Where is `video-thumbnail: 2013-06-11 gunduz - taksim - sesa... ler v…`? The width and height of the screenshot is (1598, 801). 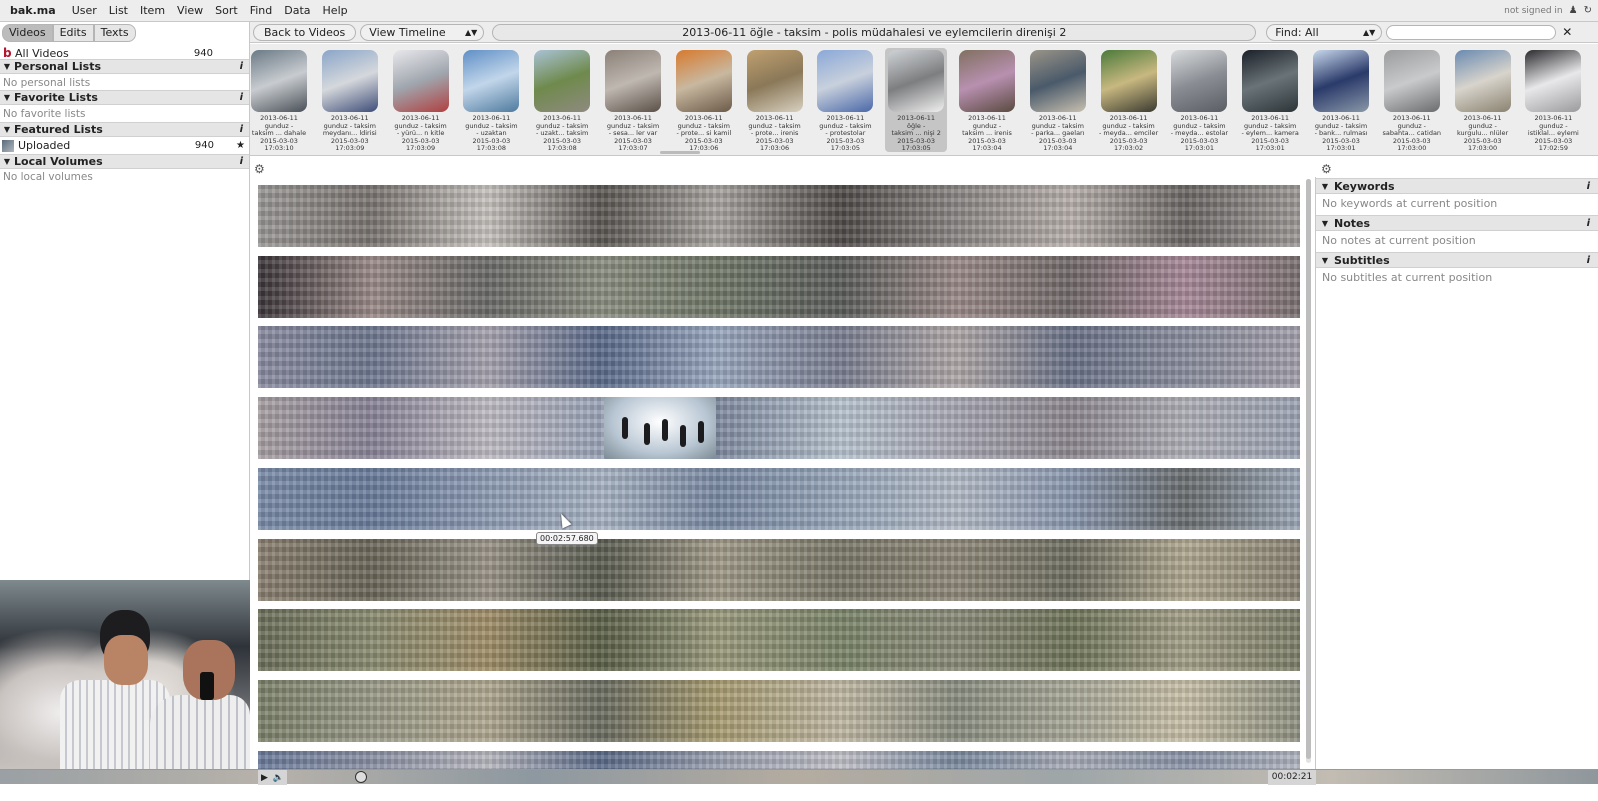 video-thumbnail: 2013-06-11 gunduz - taksim - sesa... ler v… is located at coordinates (633, 100).